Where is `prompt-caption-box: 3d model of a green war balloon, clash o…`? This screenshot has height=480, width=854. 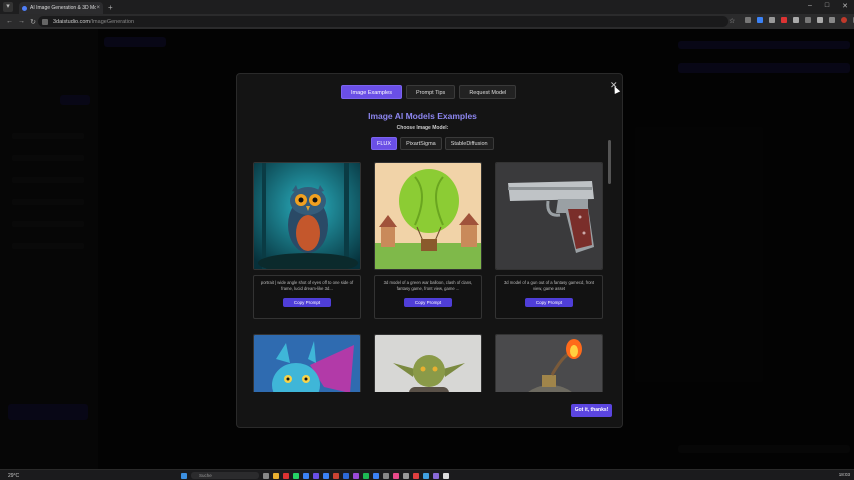
prompt-caption-box: 3d model of a green war balloon, clash o… is located at coordinates (428, 297).